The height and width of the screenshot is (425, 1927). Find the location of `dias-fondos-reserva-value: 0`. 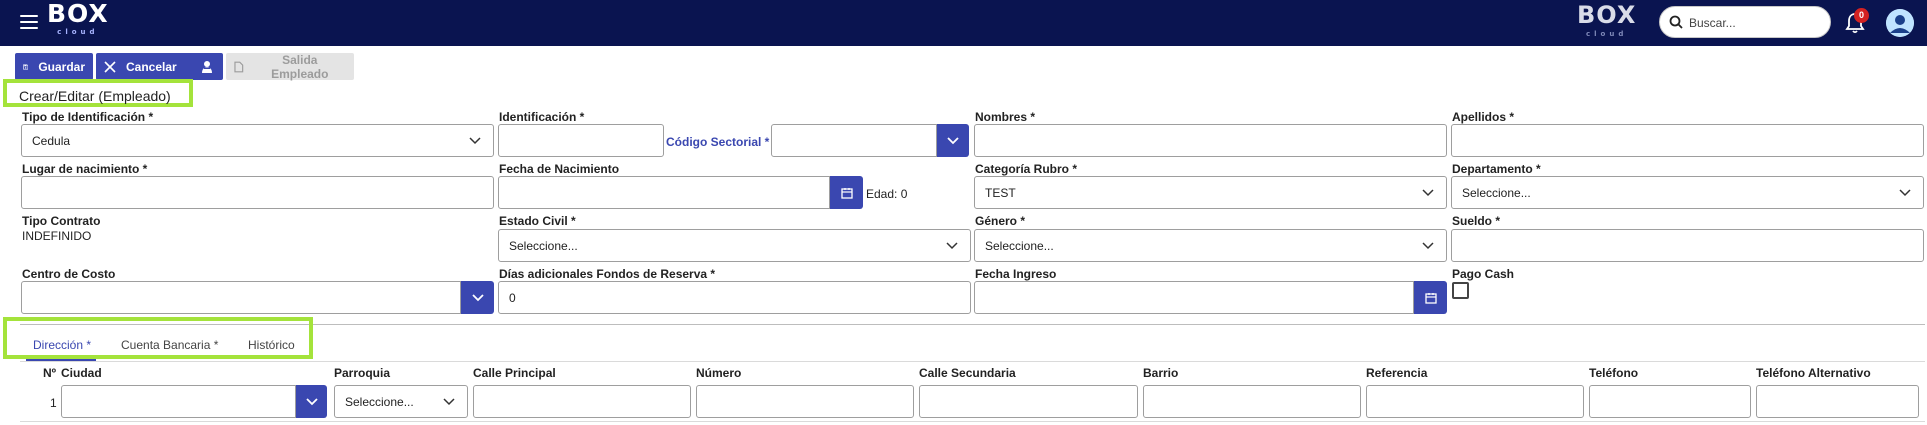

dias-fondos-reserva-value: 0 is located at coordinates (512, 298).